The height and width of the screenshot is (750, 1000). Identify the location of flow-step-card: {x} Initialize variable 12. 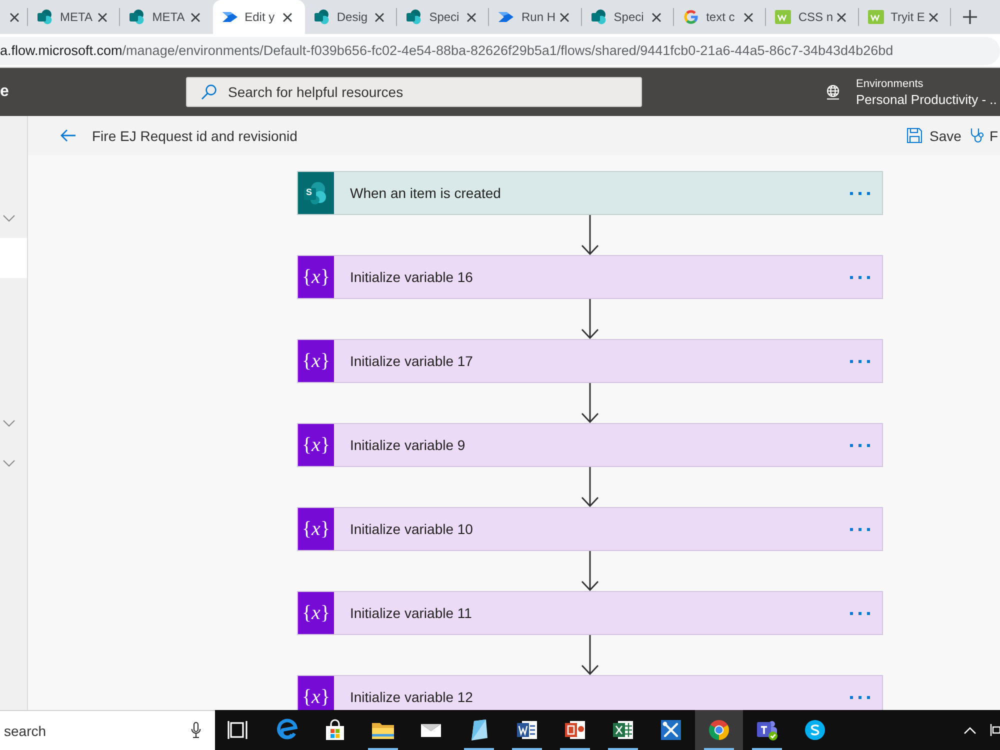
(590, 692).